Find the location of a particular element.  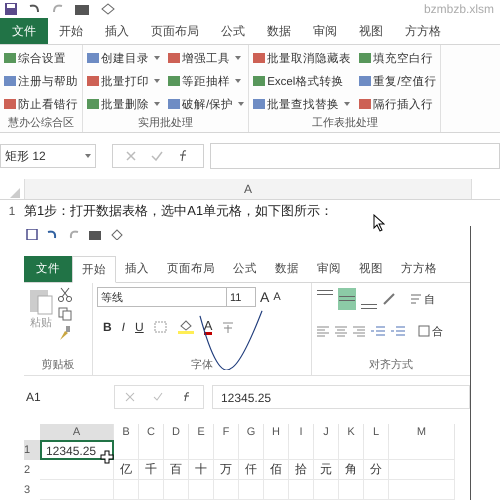

table-cell: 分 is located at coordinates (376, 470).